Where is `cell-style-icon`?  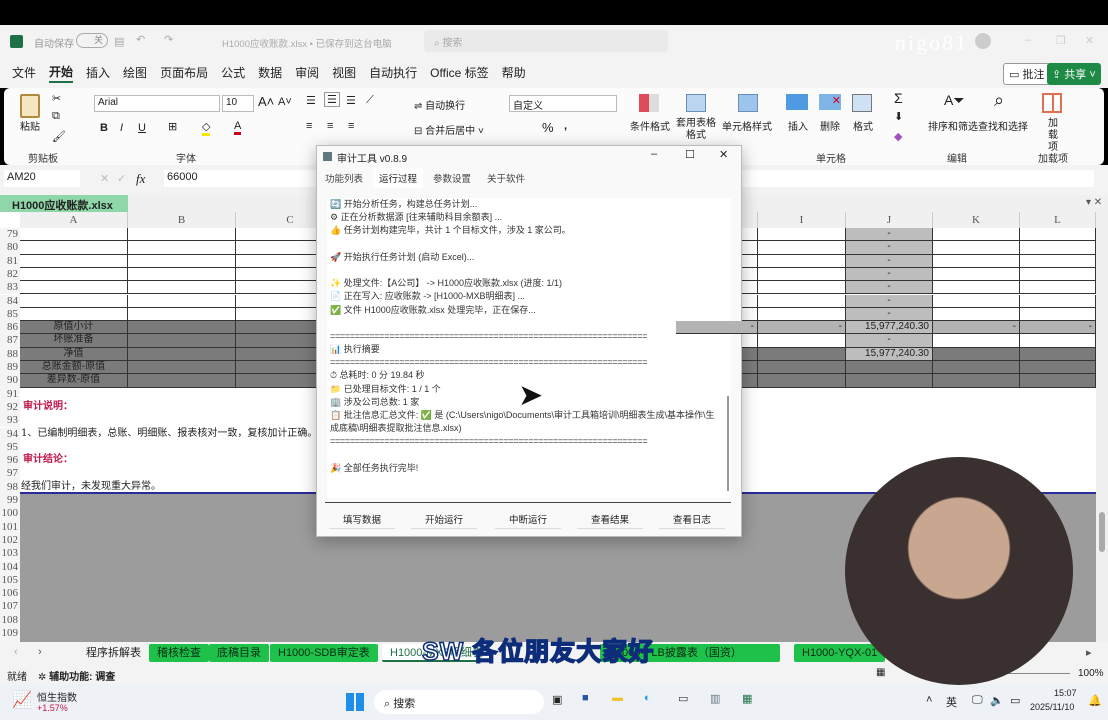
cell-style-icon is located at coordinates (748, 103).